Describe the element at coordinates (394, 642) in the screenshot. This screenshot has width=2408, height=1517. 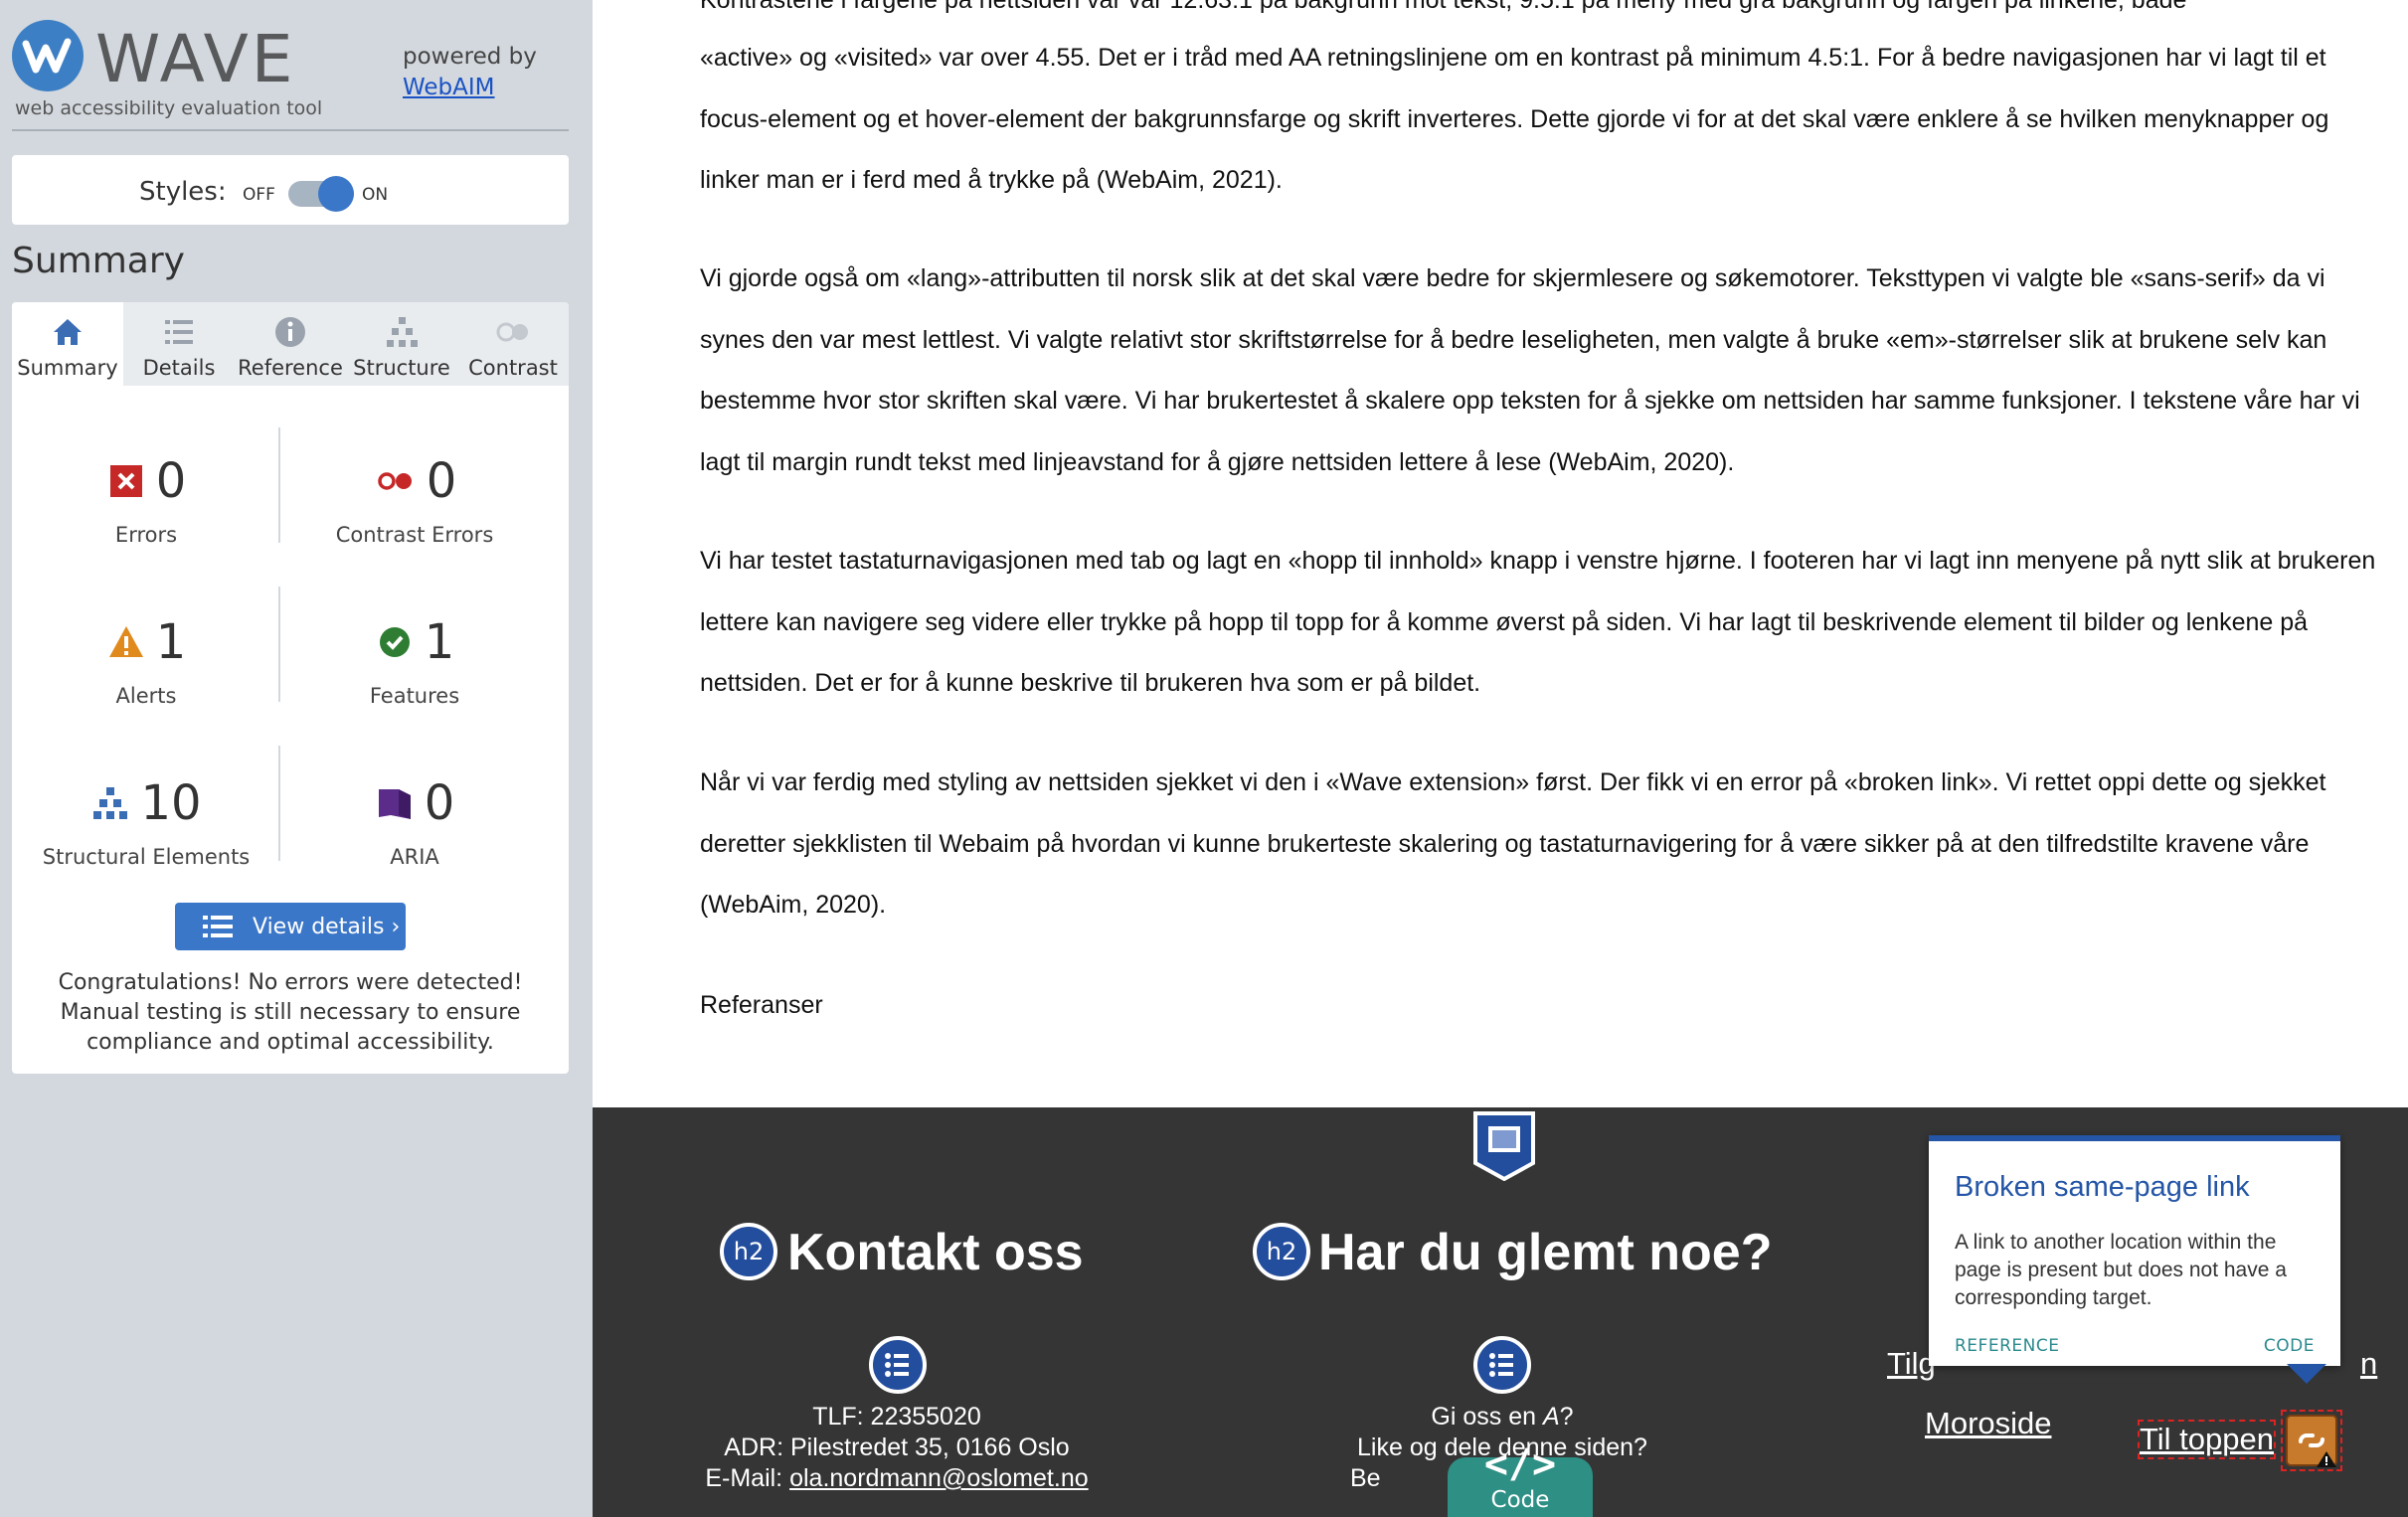
I see `feature-check-icon` at that location.